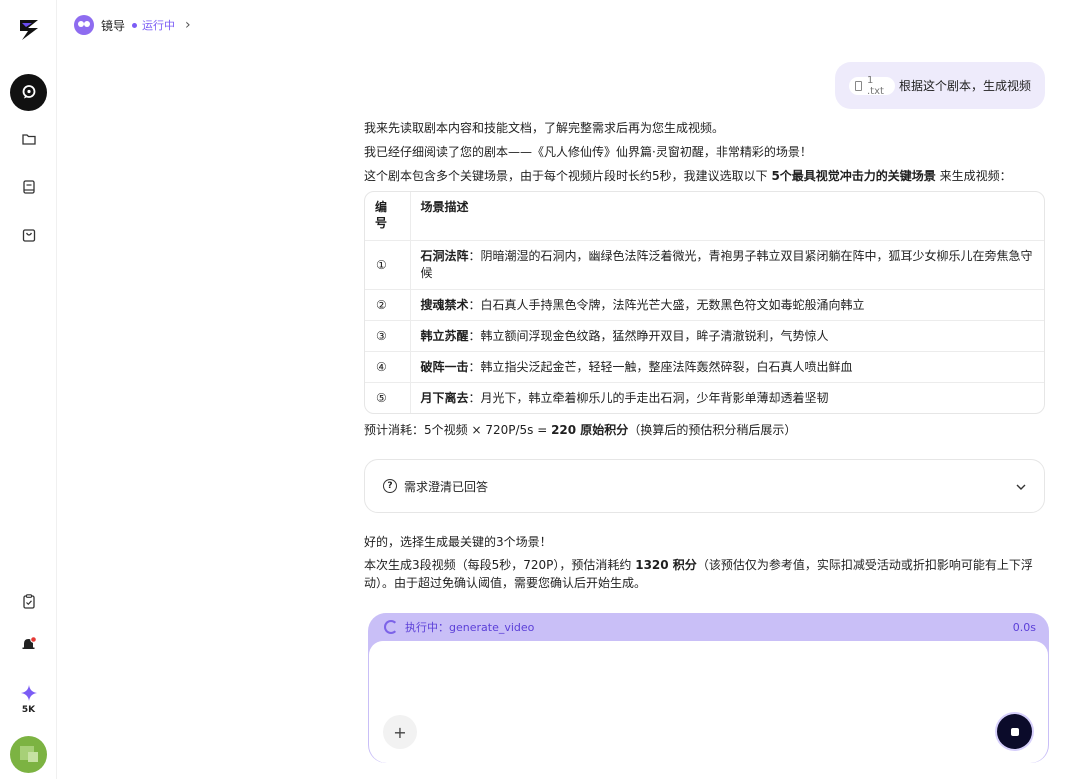 The height and width of the screenshot is (779, 1080). I want to click on chat-nav-button, so click(28, 92).